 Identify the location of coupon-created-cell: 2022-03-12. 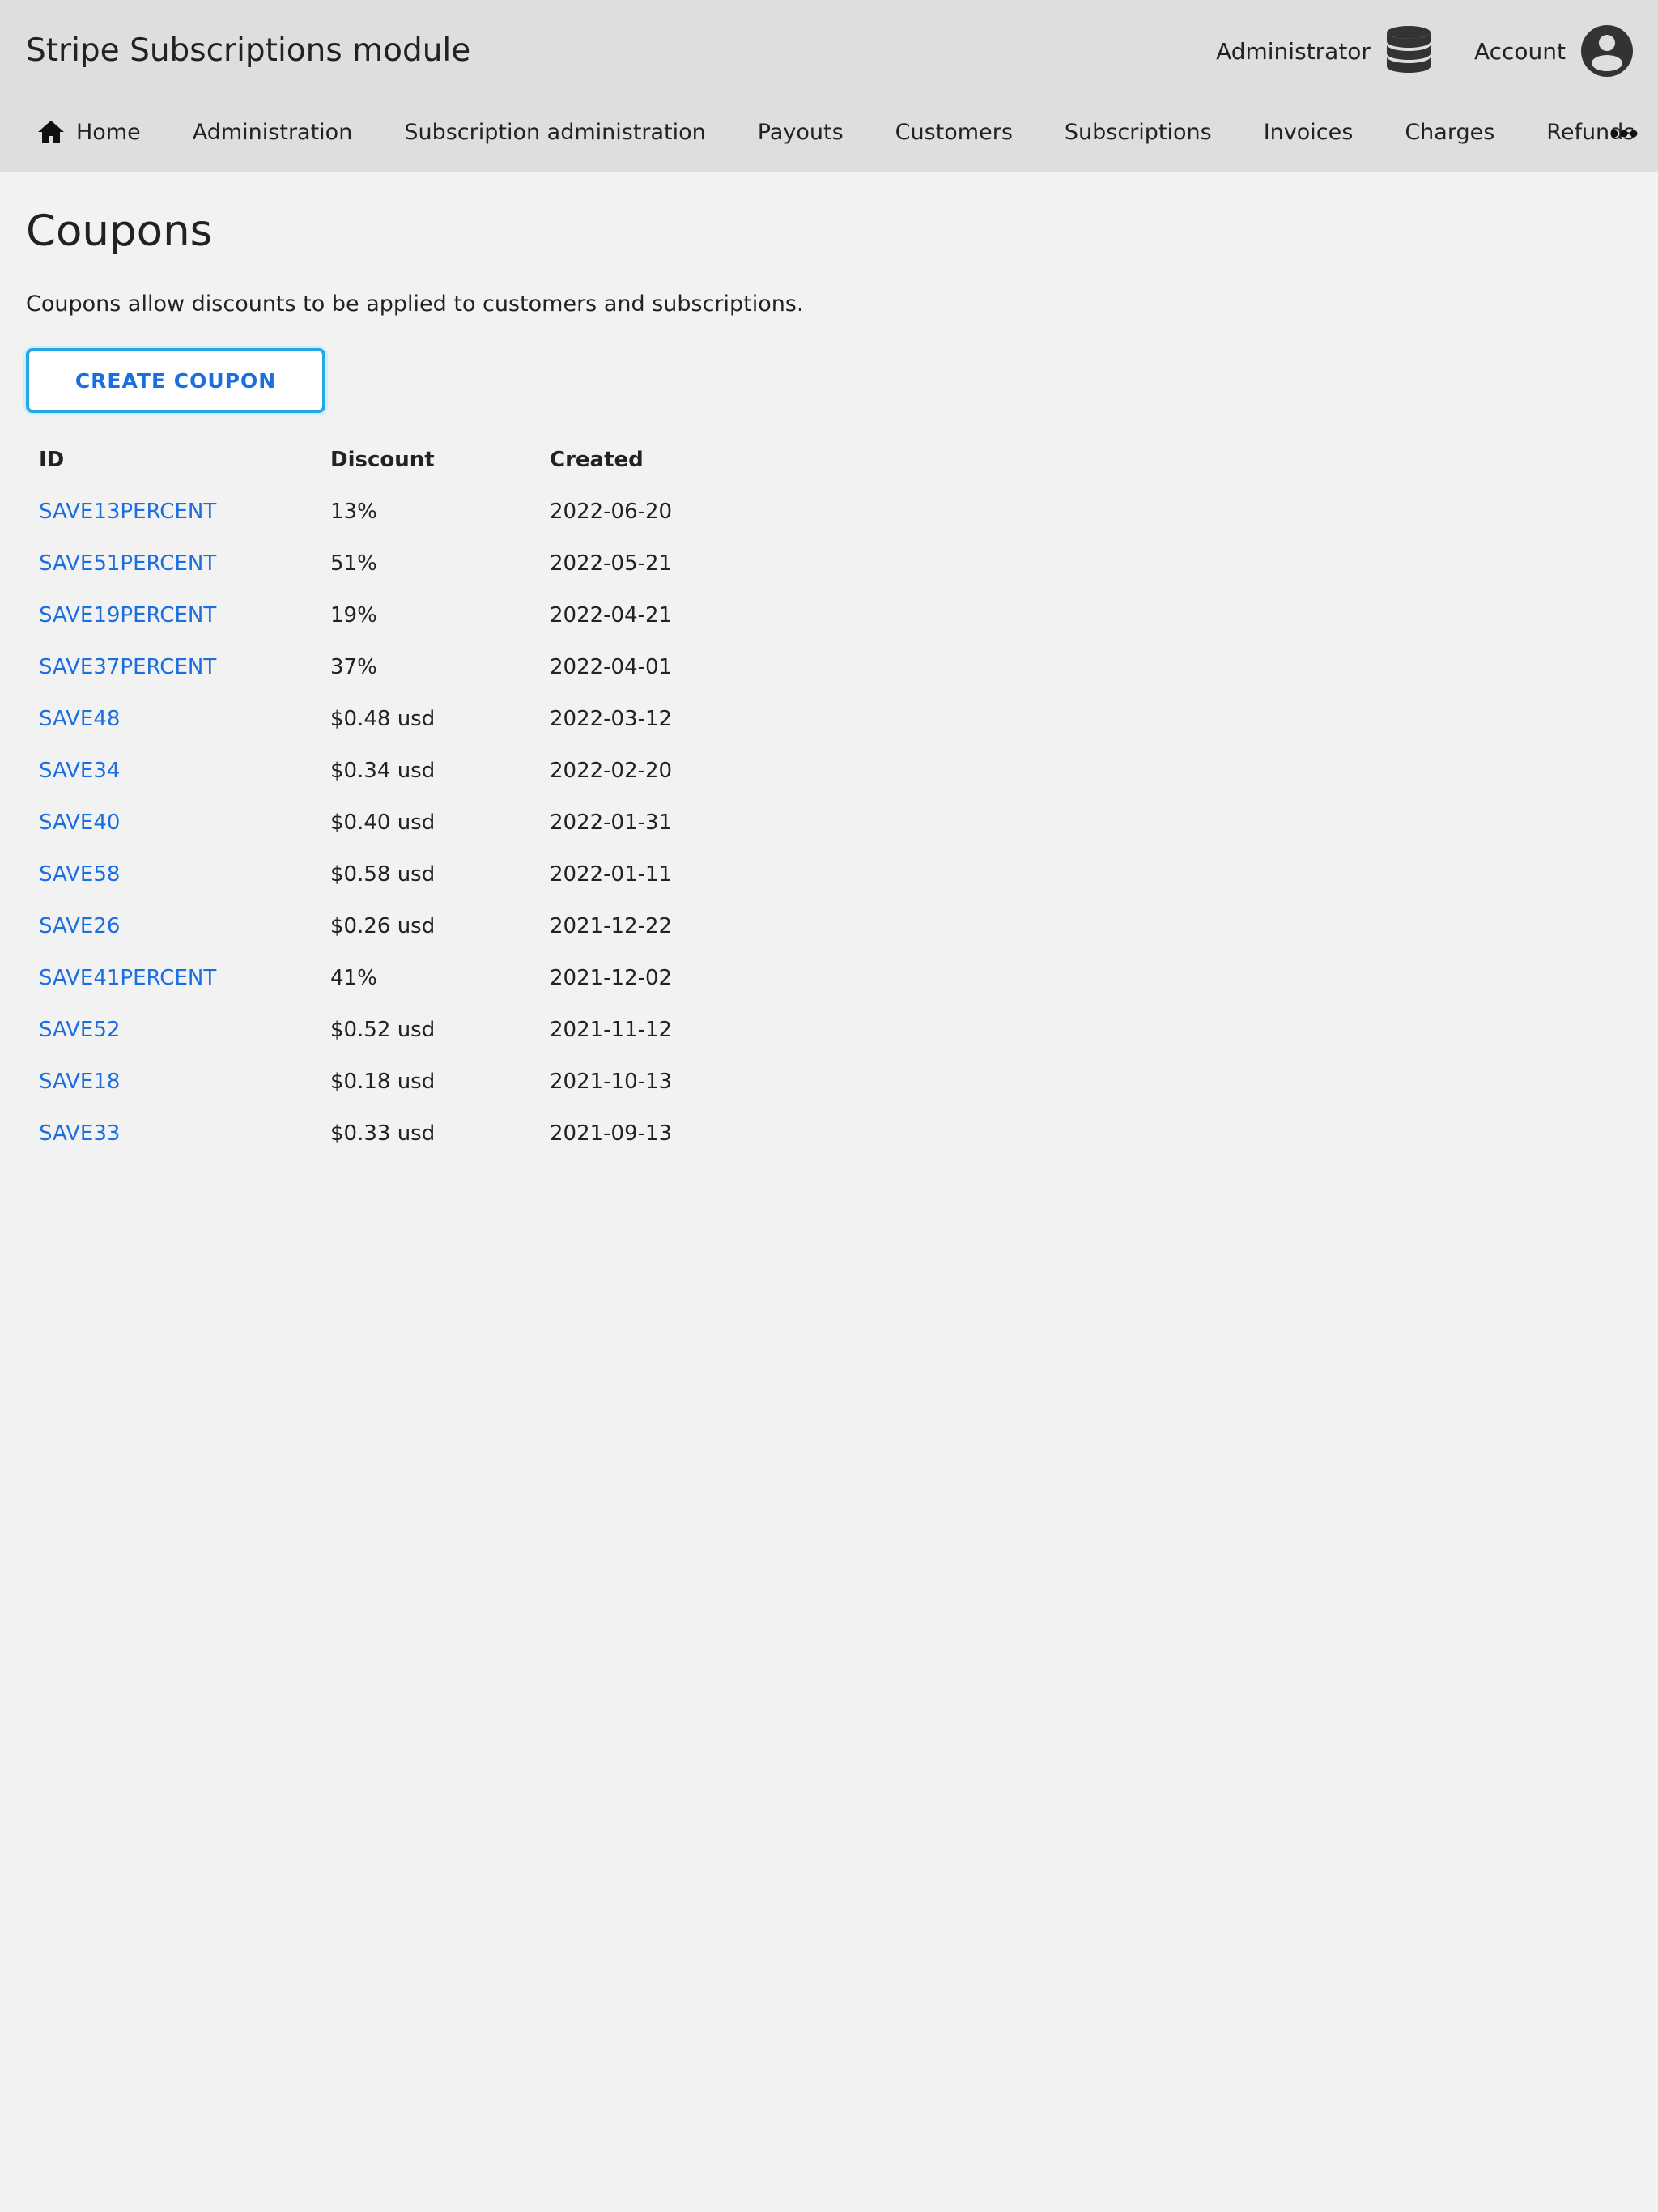
(611, 719).